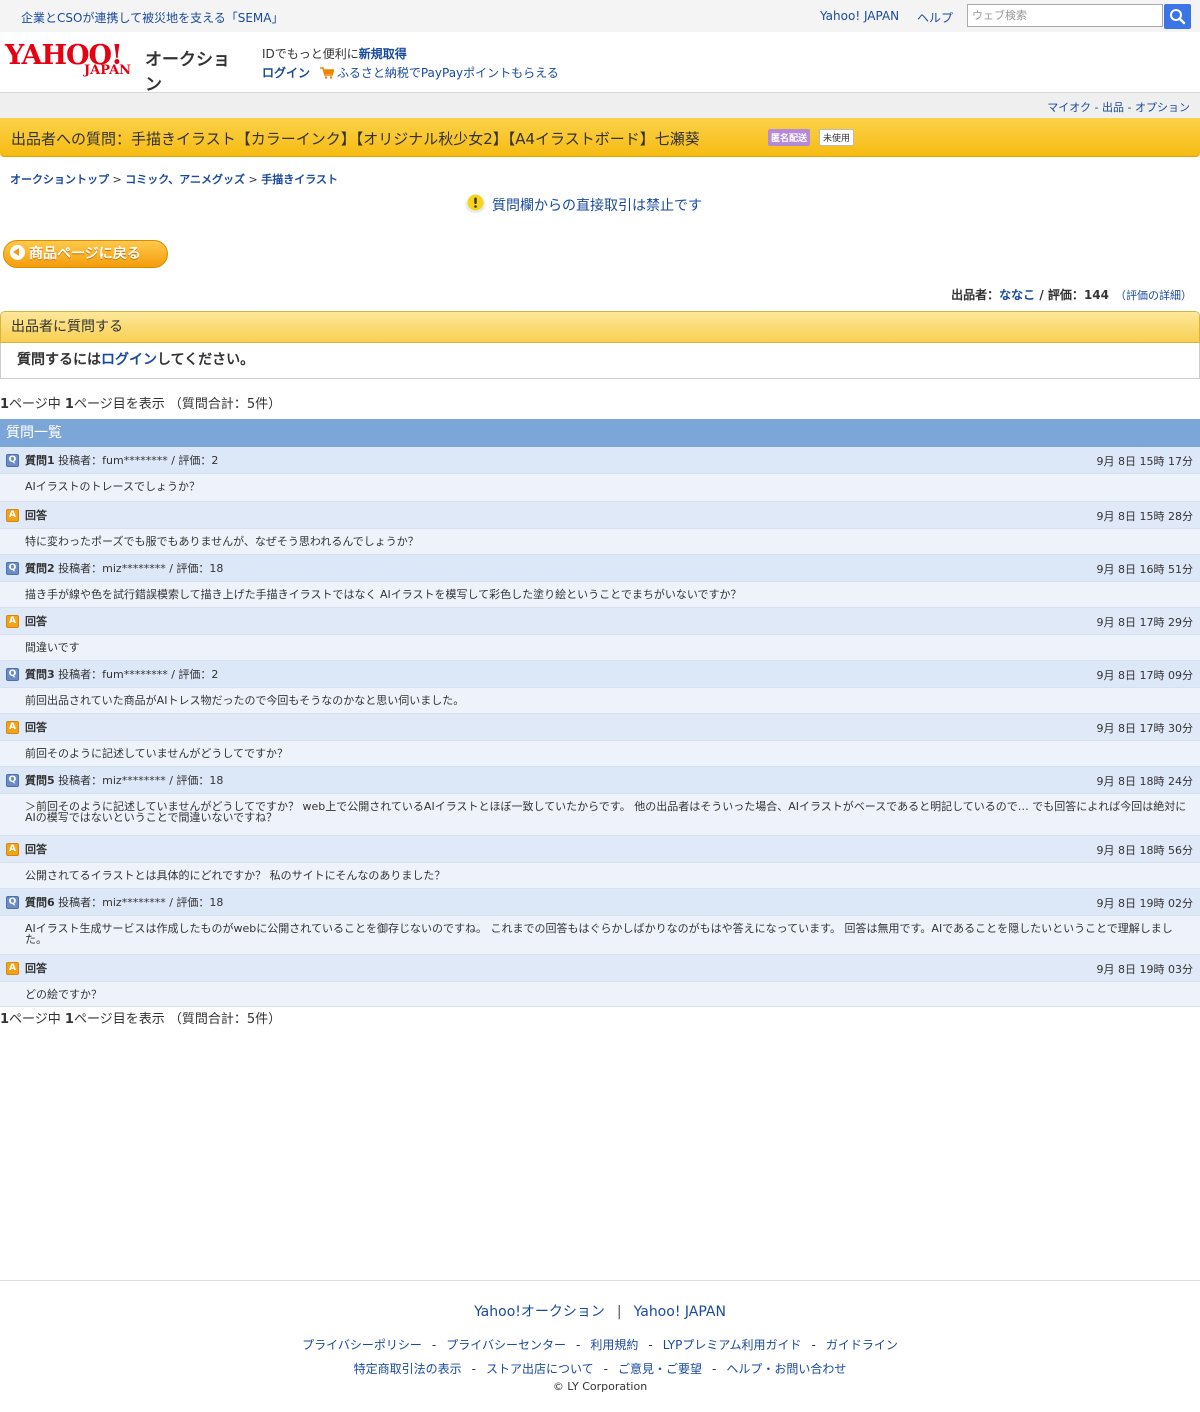 Image resolution: width=1200 pixels, height=1412 pixels. What do you see at coordinates (1065, 295) in the screenshot?
I see `rating-label: 評価：` at bounding box center [1065, 295].